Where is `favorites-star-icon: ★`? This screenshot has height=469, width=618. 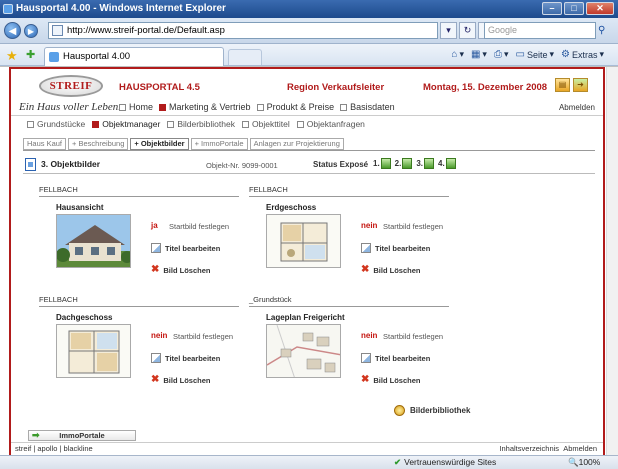 favorites-star-icon: ★ is located at coordinates (12, 56).